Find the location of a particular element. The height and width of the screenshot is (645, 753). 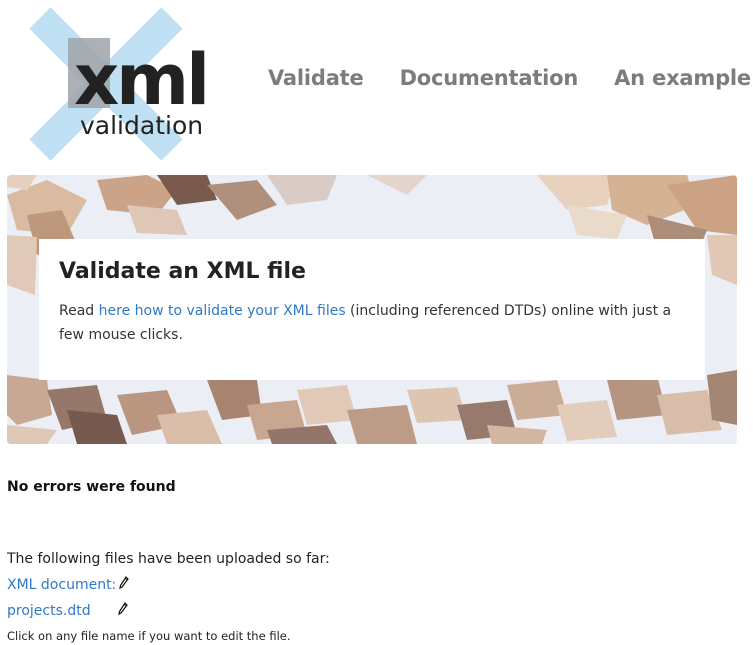

main-nav: Validate Documentation An example is located at coordinates (510, 78).